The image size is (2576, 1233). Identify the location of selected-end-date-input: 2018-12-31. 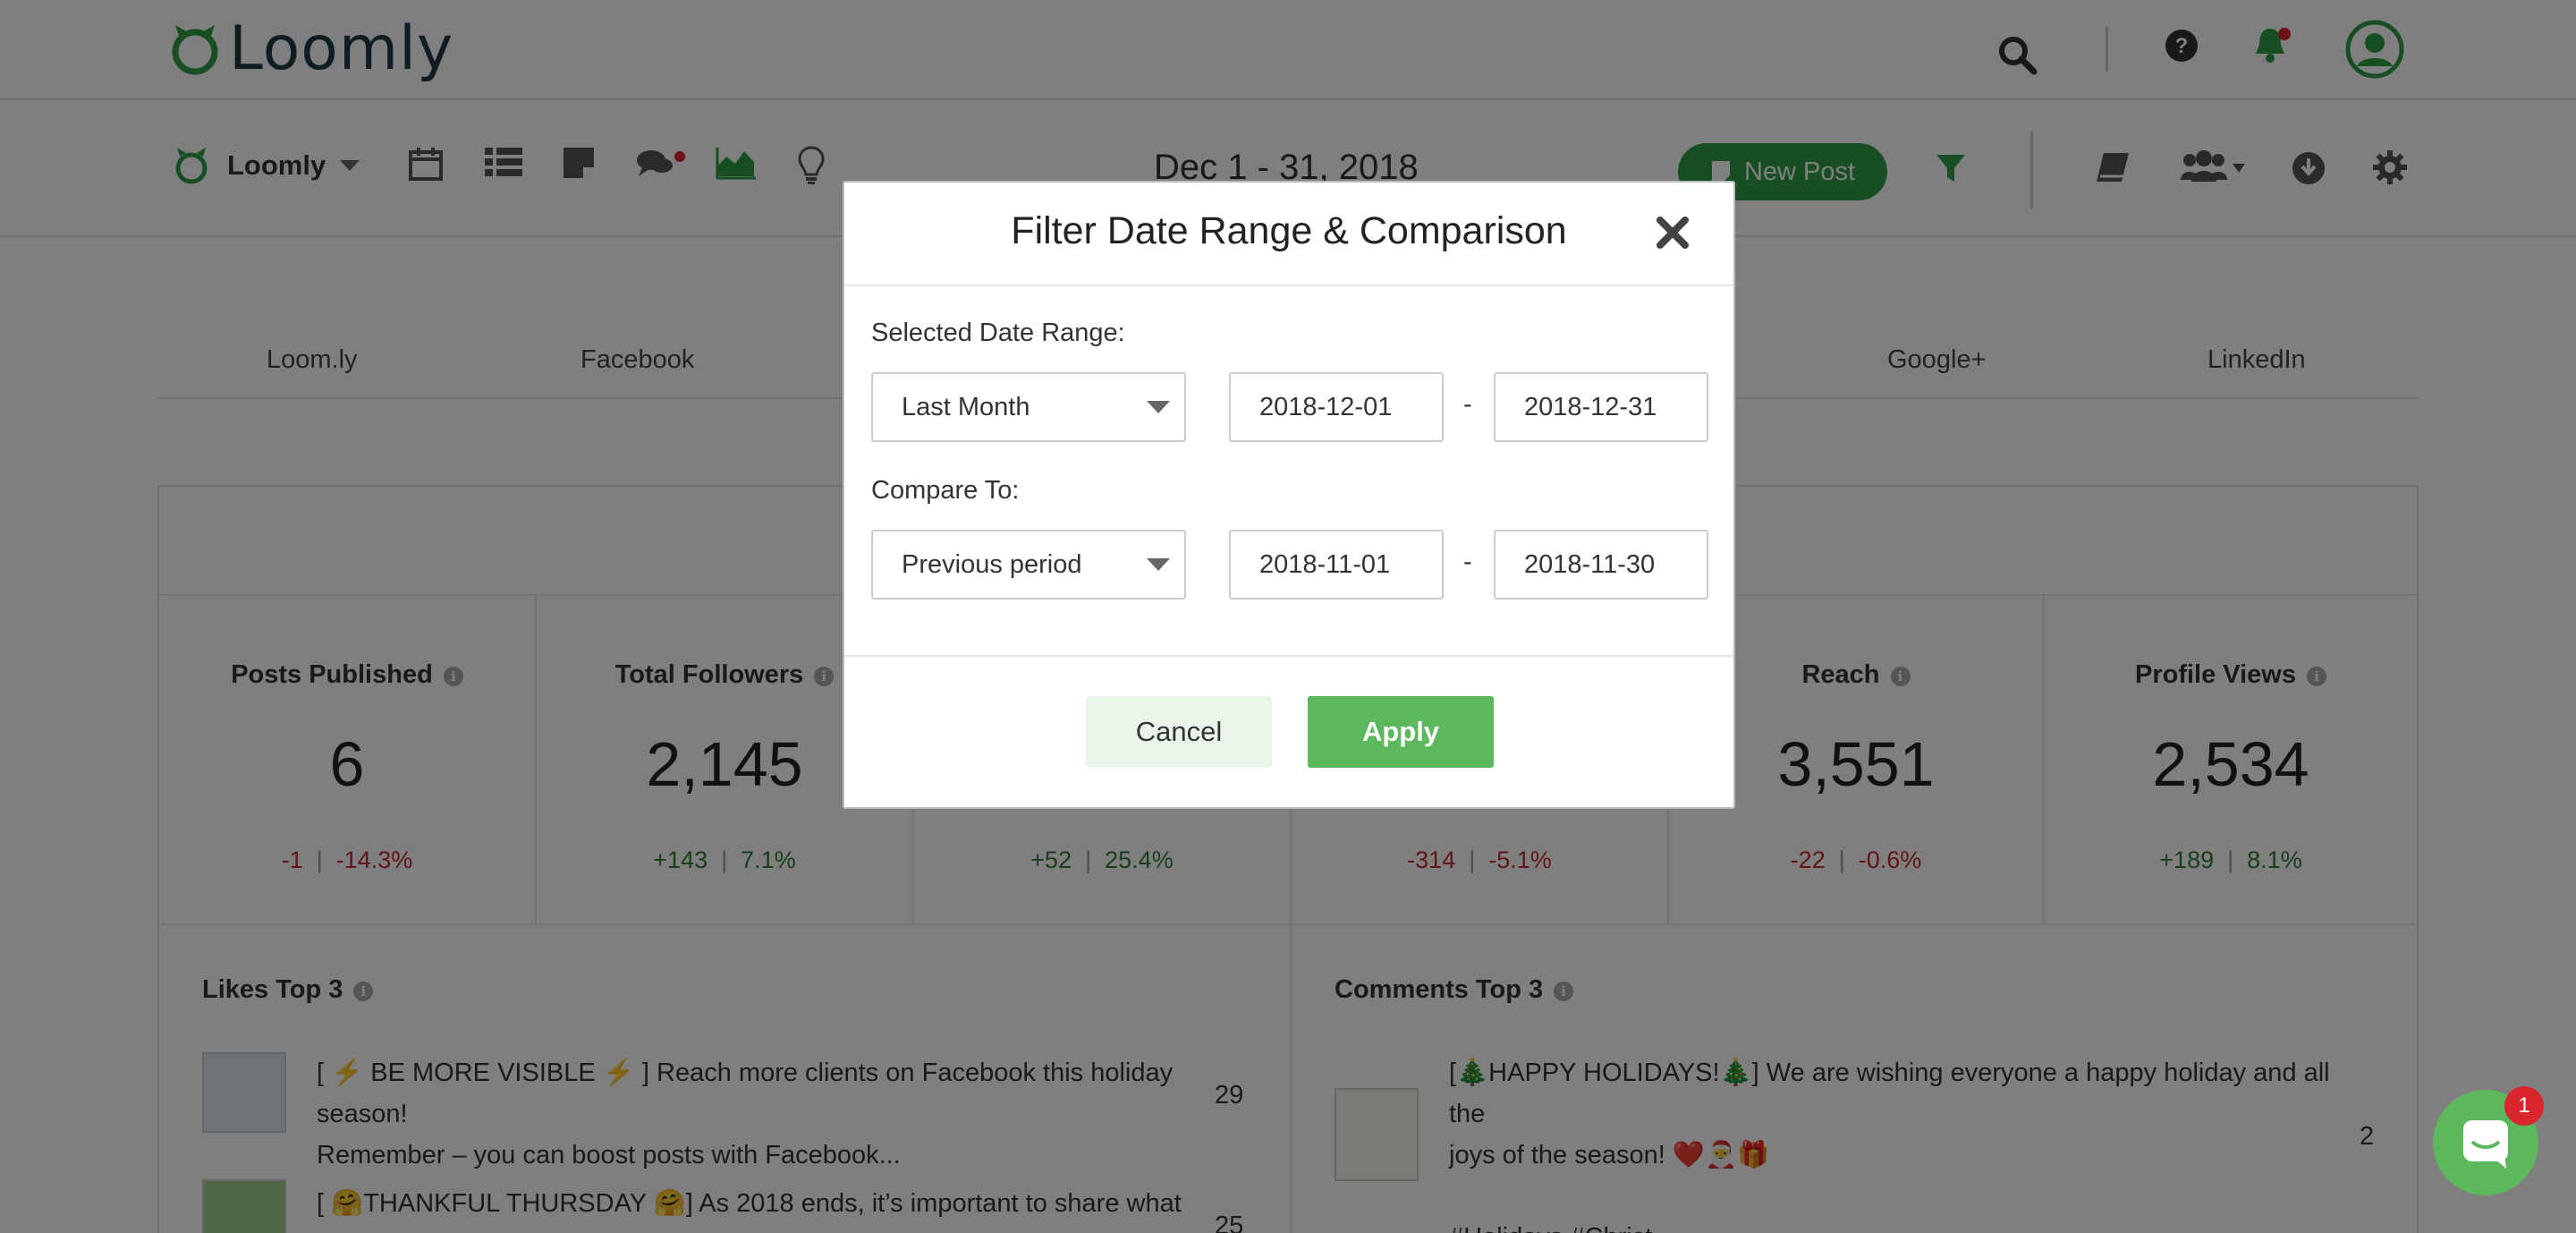
(1601, 407).